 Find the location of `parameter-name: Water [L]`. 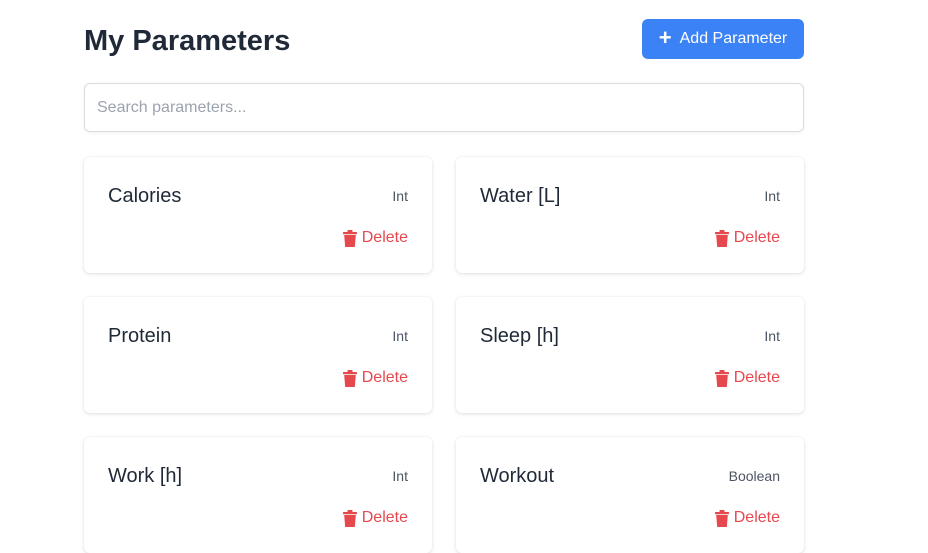

parameter-name: Water [L] is located at coordinates (520, 196).